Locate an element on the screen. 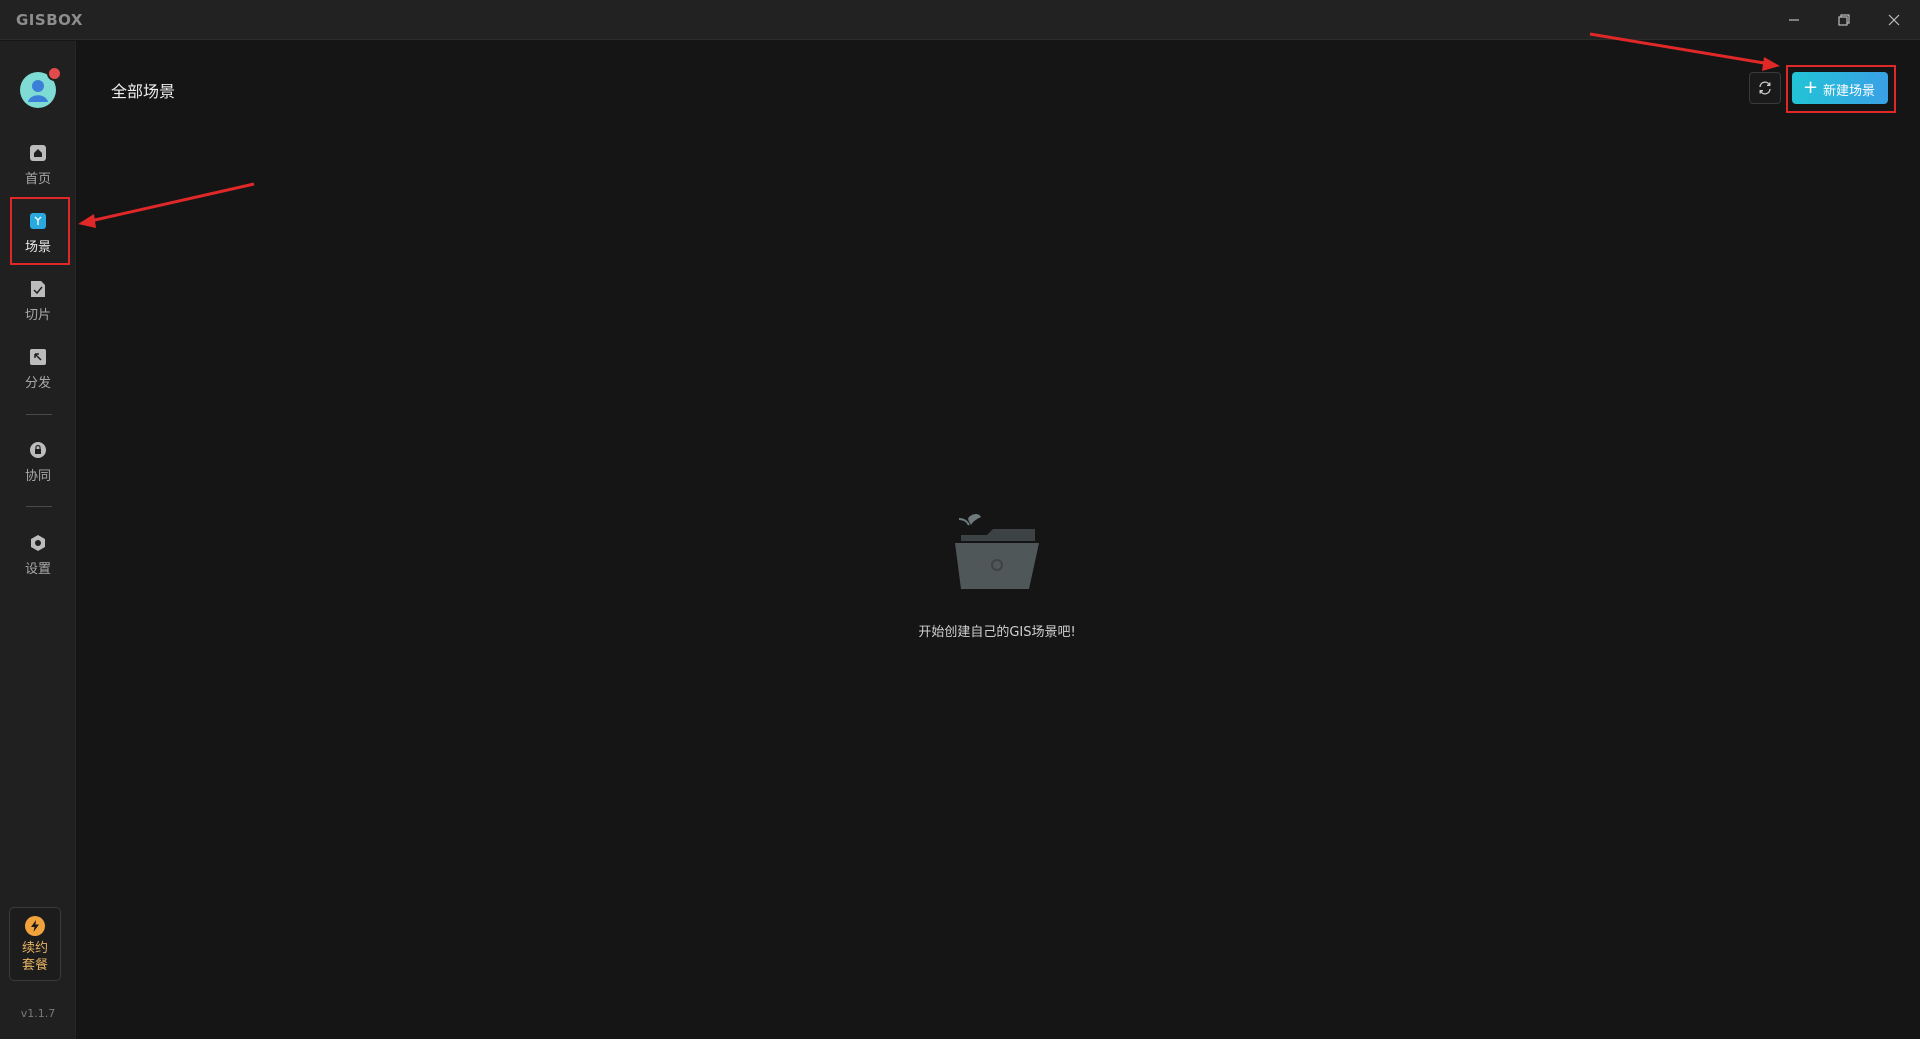  refresh-button is located at coordinates (1765, 88).